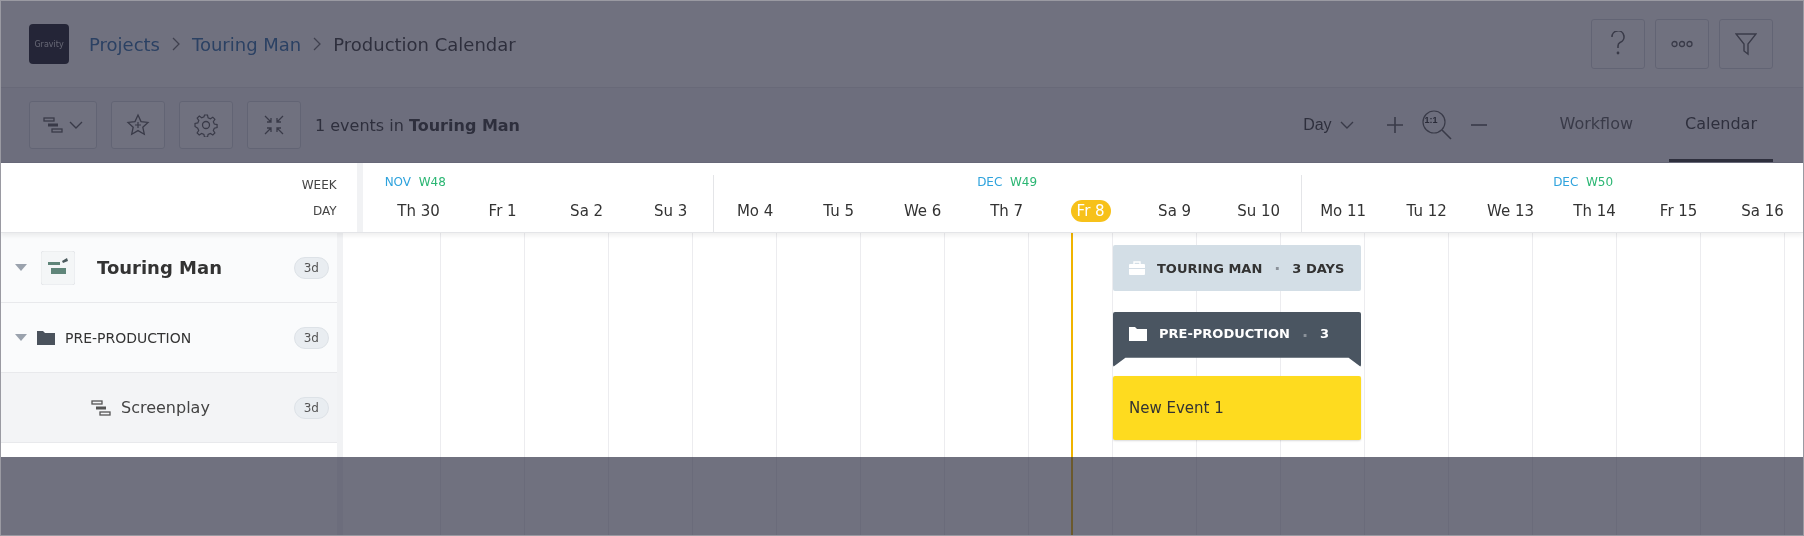 Image resolution: width=1804 pixels, height=536 pixels. I want to click on page-title: Production Calendar, so click(424, 44).